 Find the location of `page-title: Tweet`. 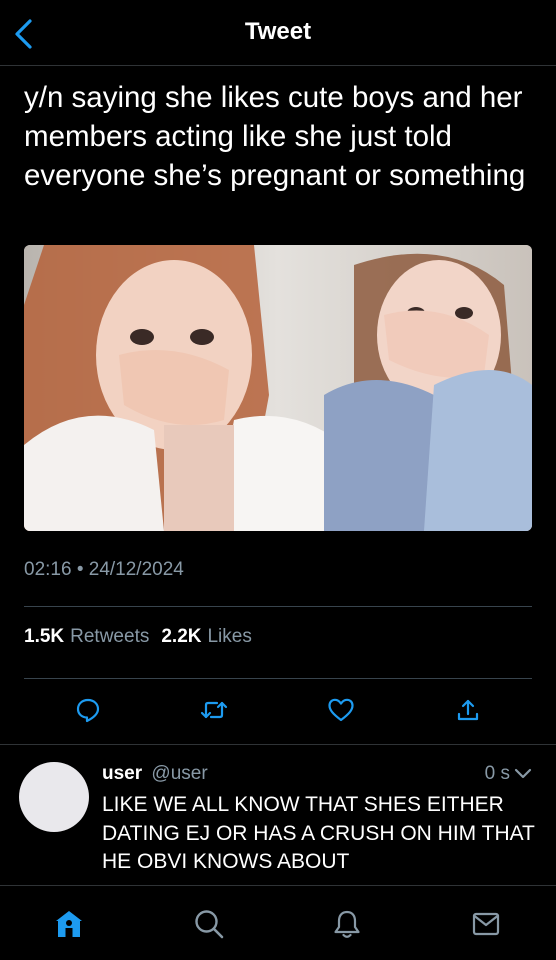

page-title: Tweet is located at coordinates (278, 31).